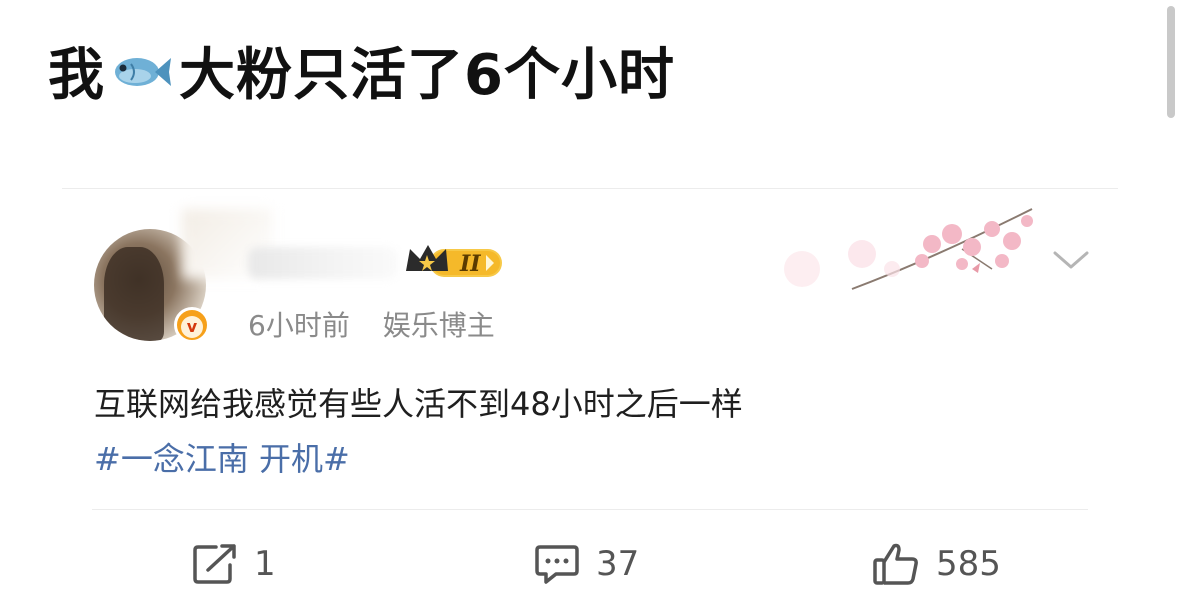  I want to click on repost-count: 1, so click(265, 564).